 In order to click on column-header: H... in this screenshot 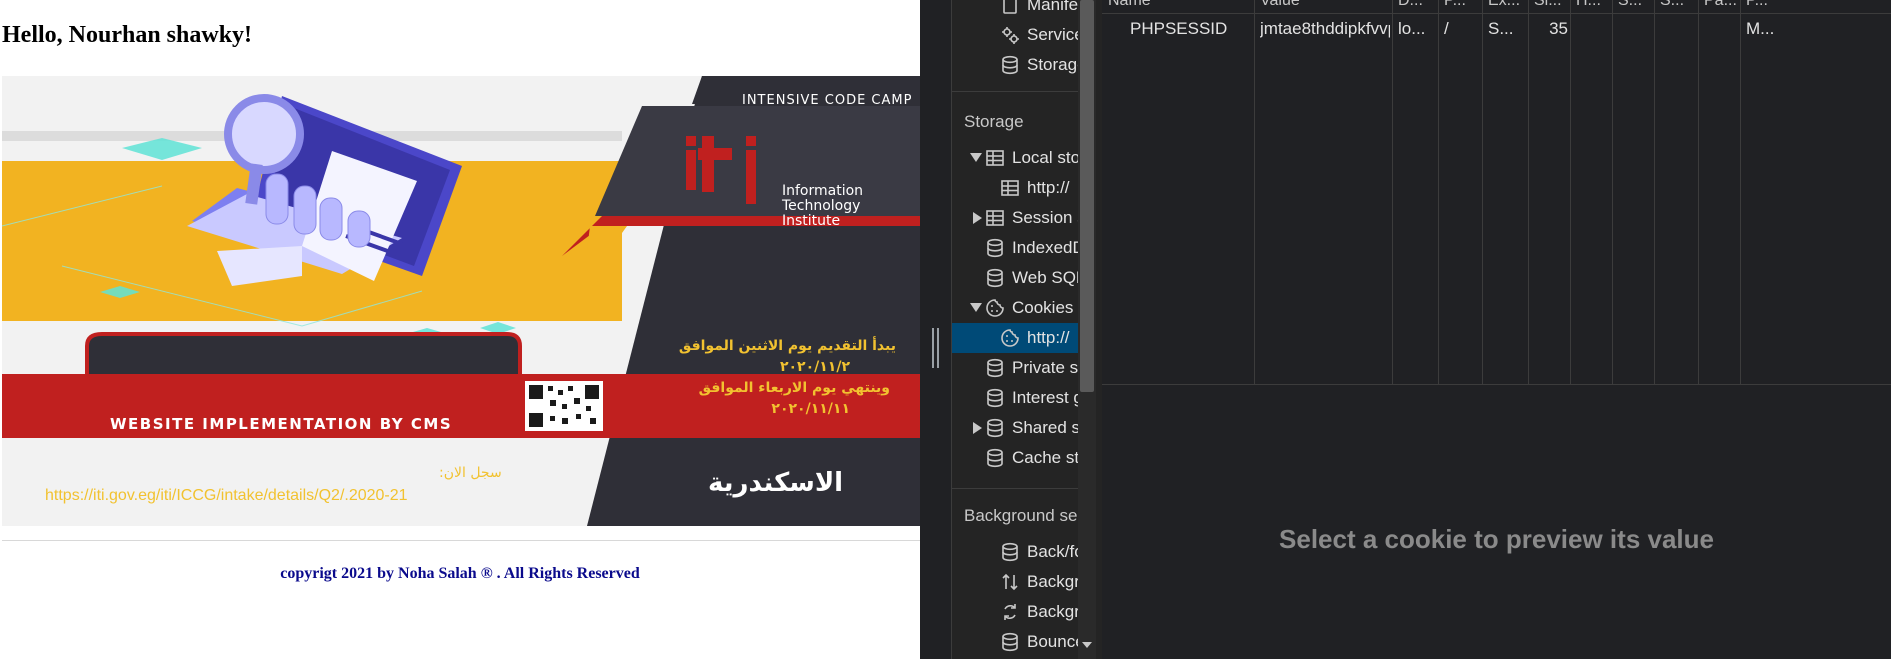, I will do `click(1593, 5)`.